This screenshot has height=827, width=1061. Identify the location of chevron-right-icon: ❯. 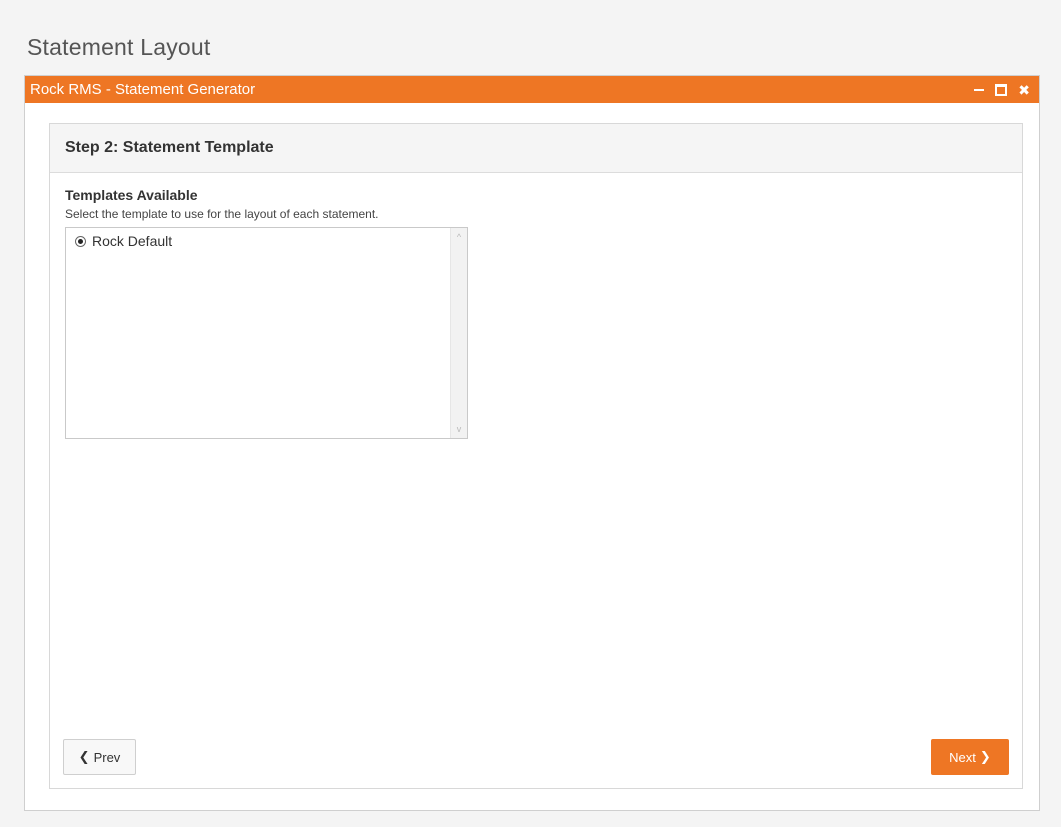
(985, 756).